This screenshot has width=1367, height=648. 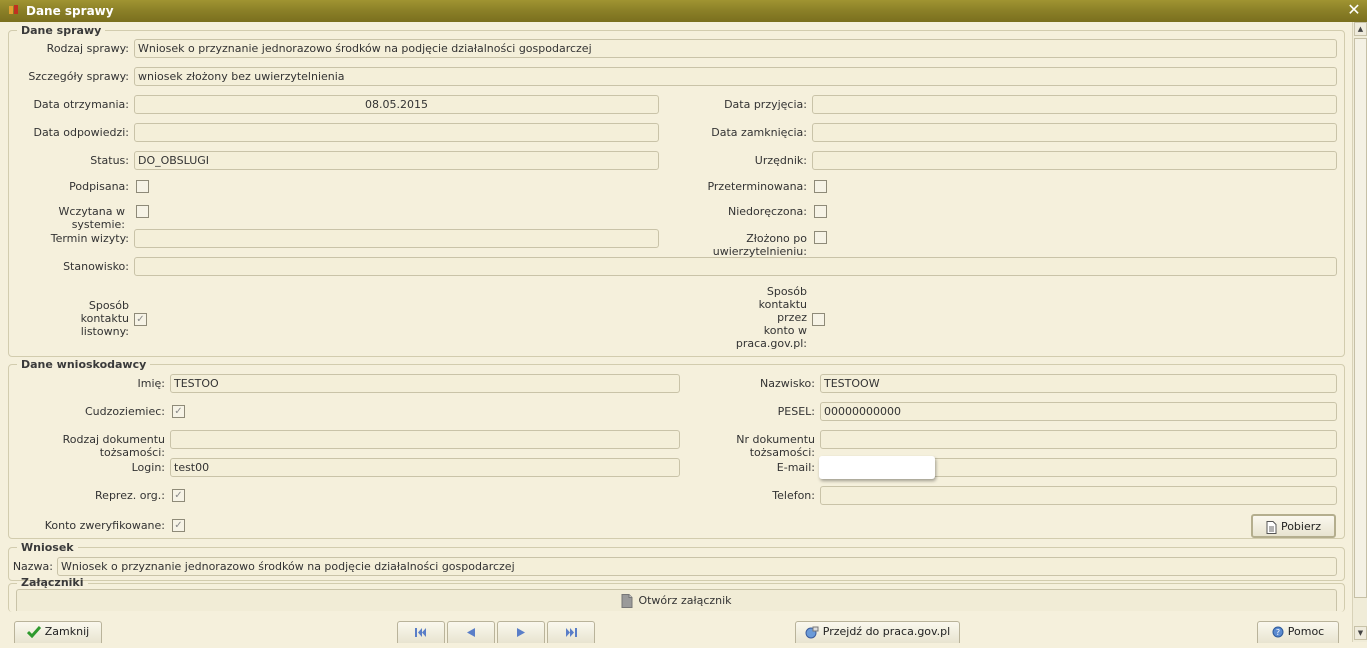 I want to click on reprez-label: Reprez. org.:, so click(x=130, y=495).